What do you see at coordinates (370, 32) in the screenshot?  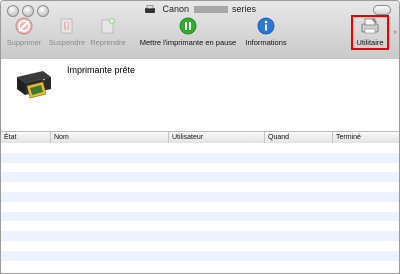 I see `utilitaire-highlight-box` at bounding box center [370, 32].